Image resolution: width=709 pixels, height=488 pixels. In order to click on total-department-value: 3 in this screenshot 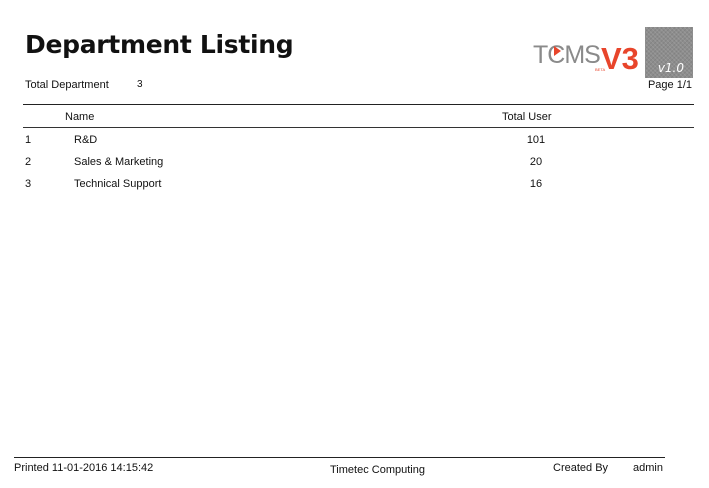, I will do `click(140, 84)`.